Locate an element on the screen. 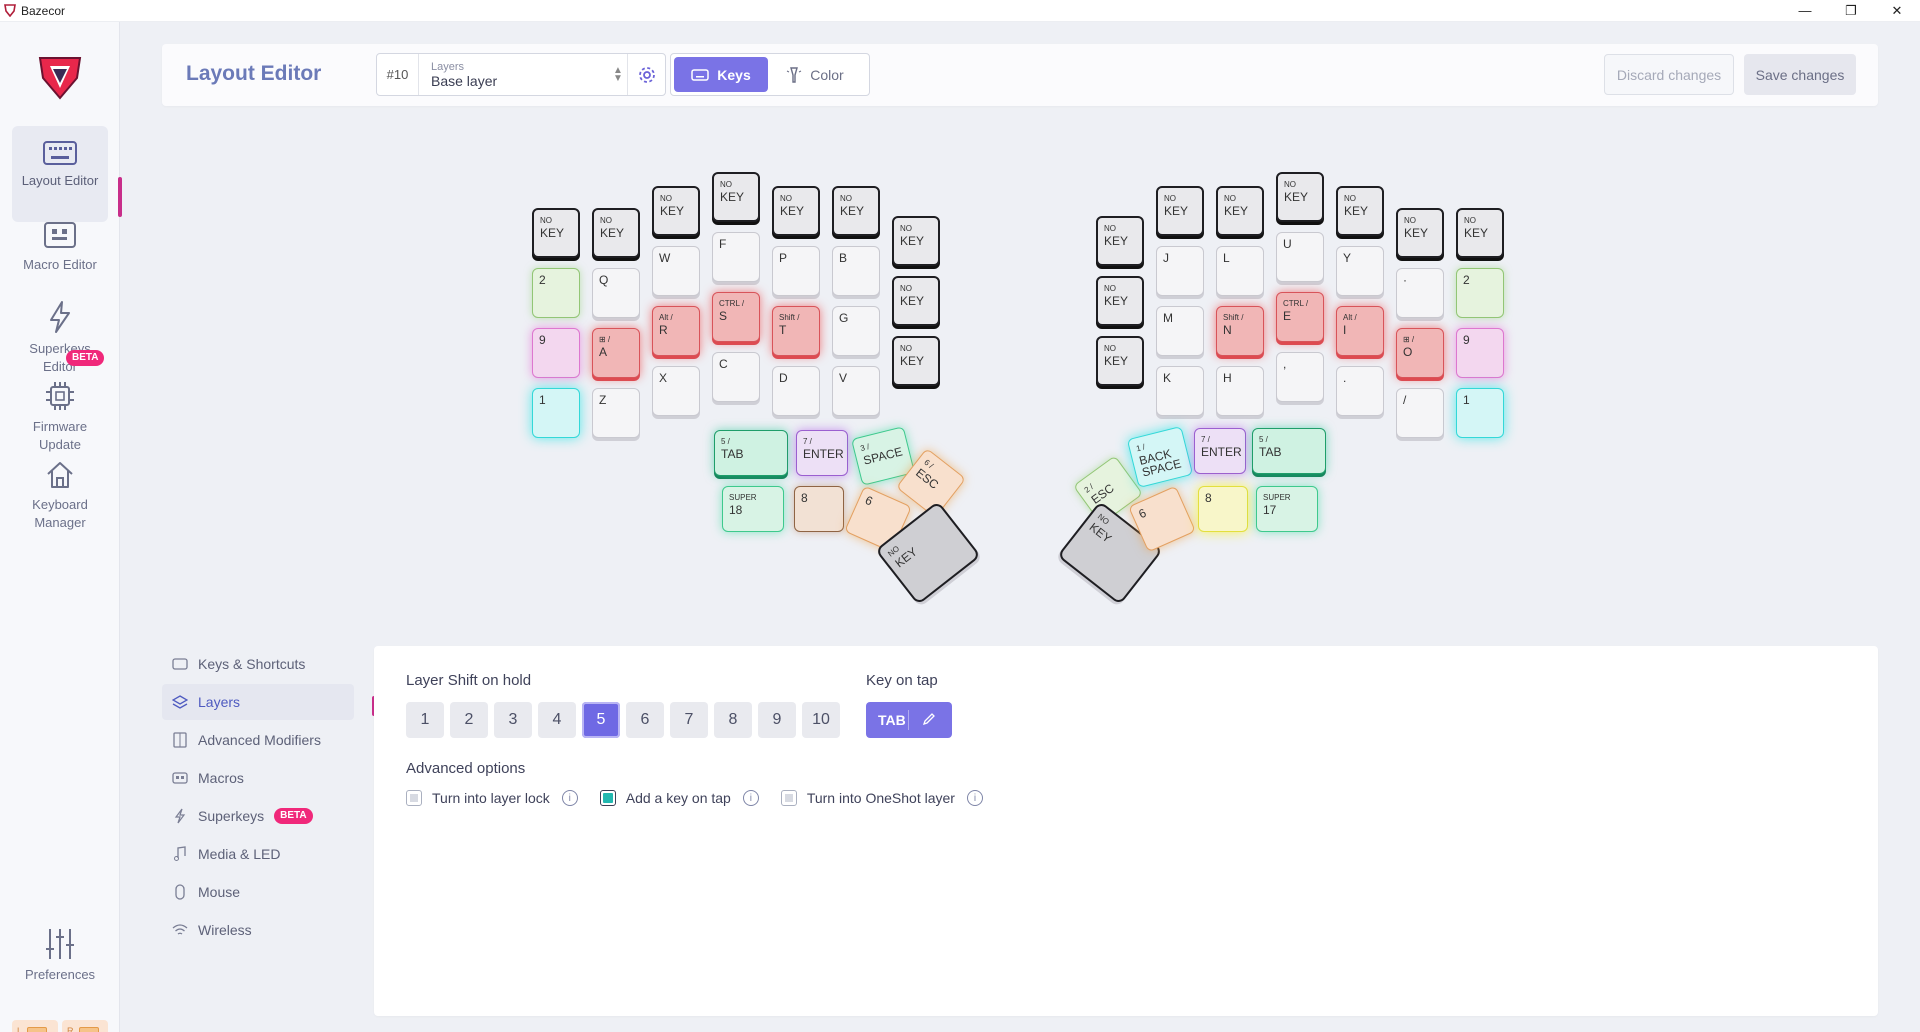  key: 1 /BACK SPACE is located at coordinates (1160, 457).